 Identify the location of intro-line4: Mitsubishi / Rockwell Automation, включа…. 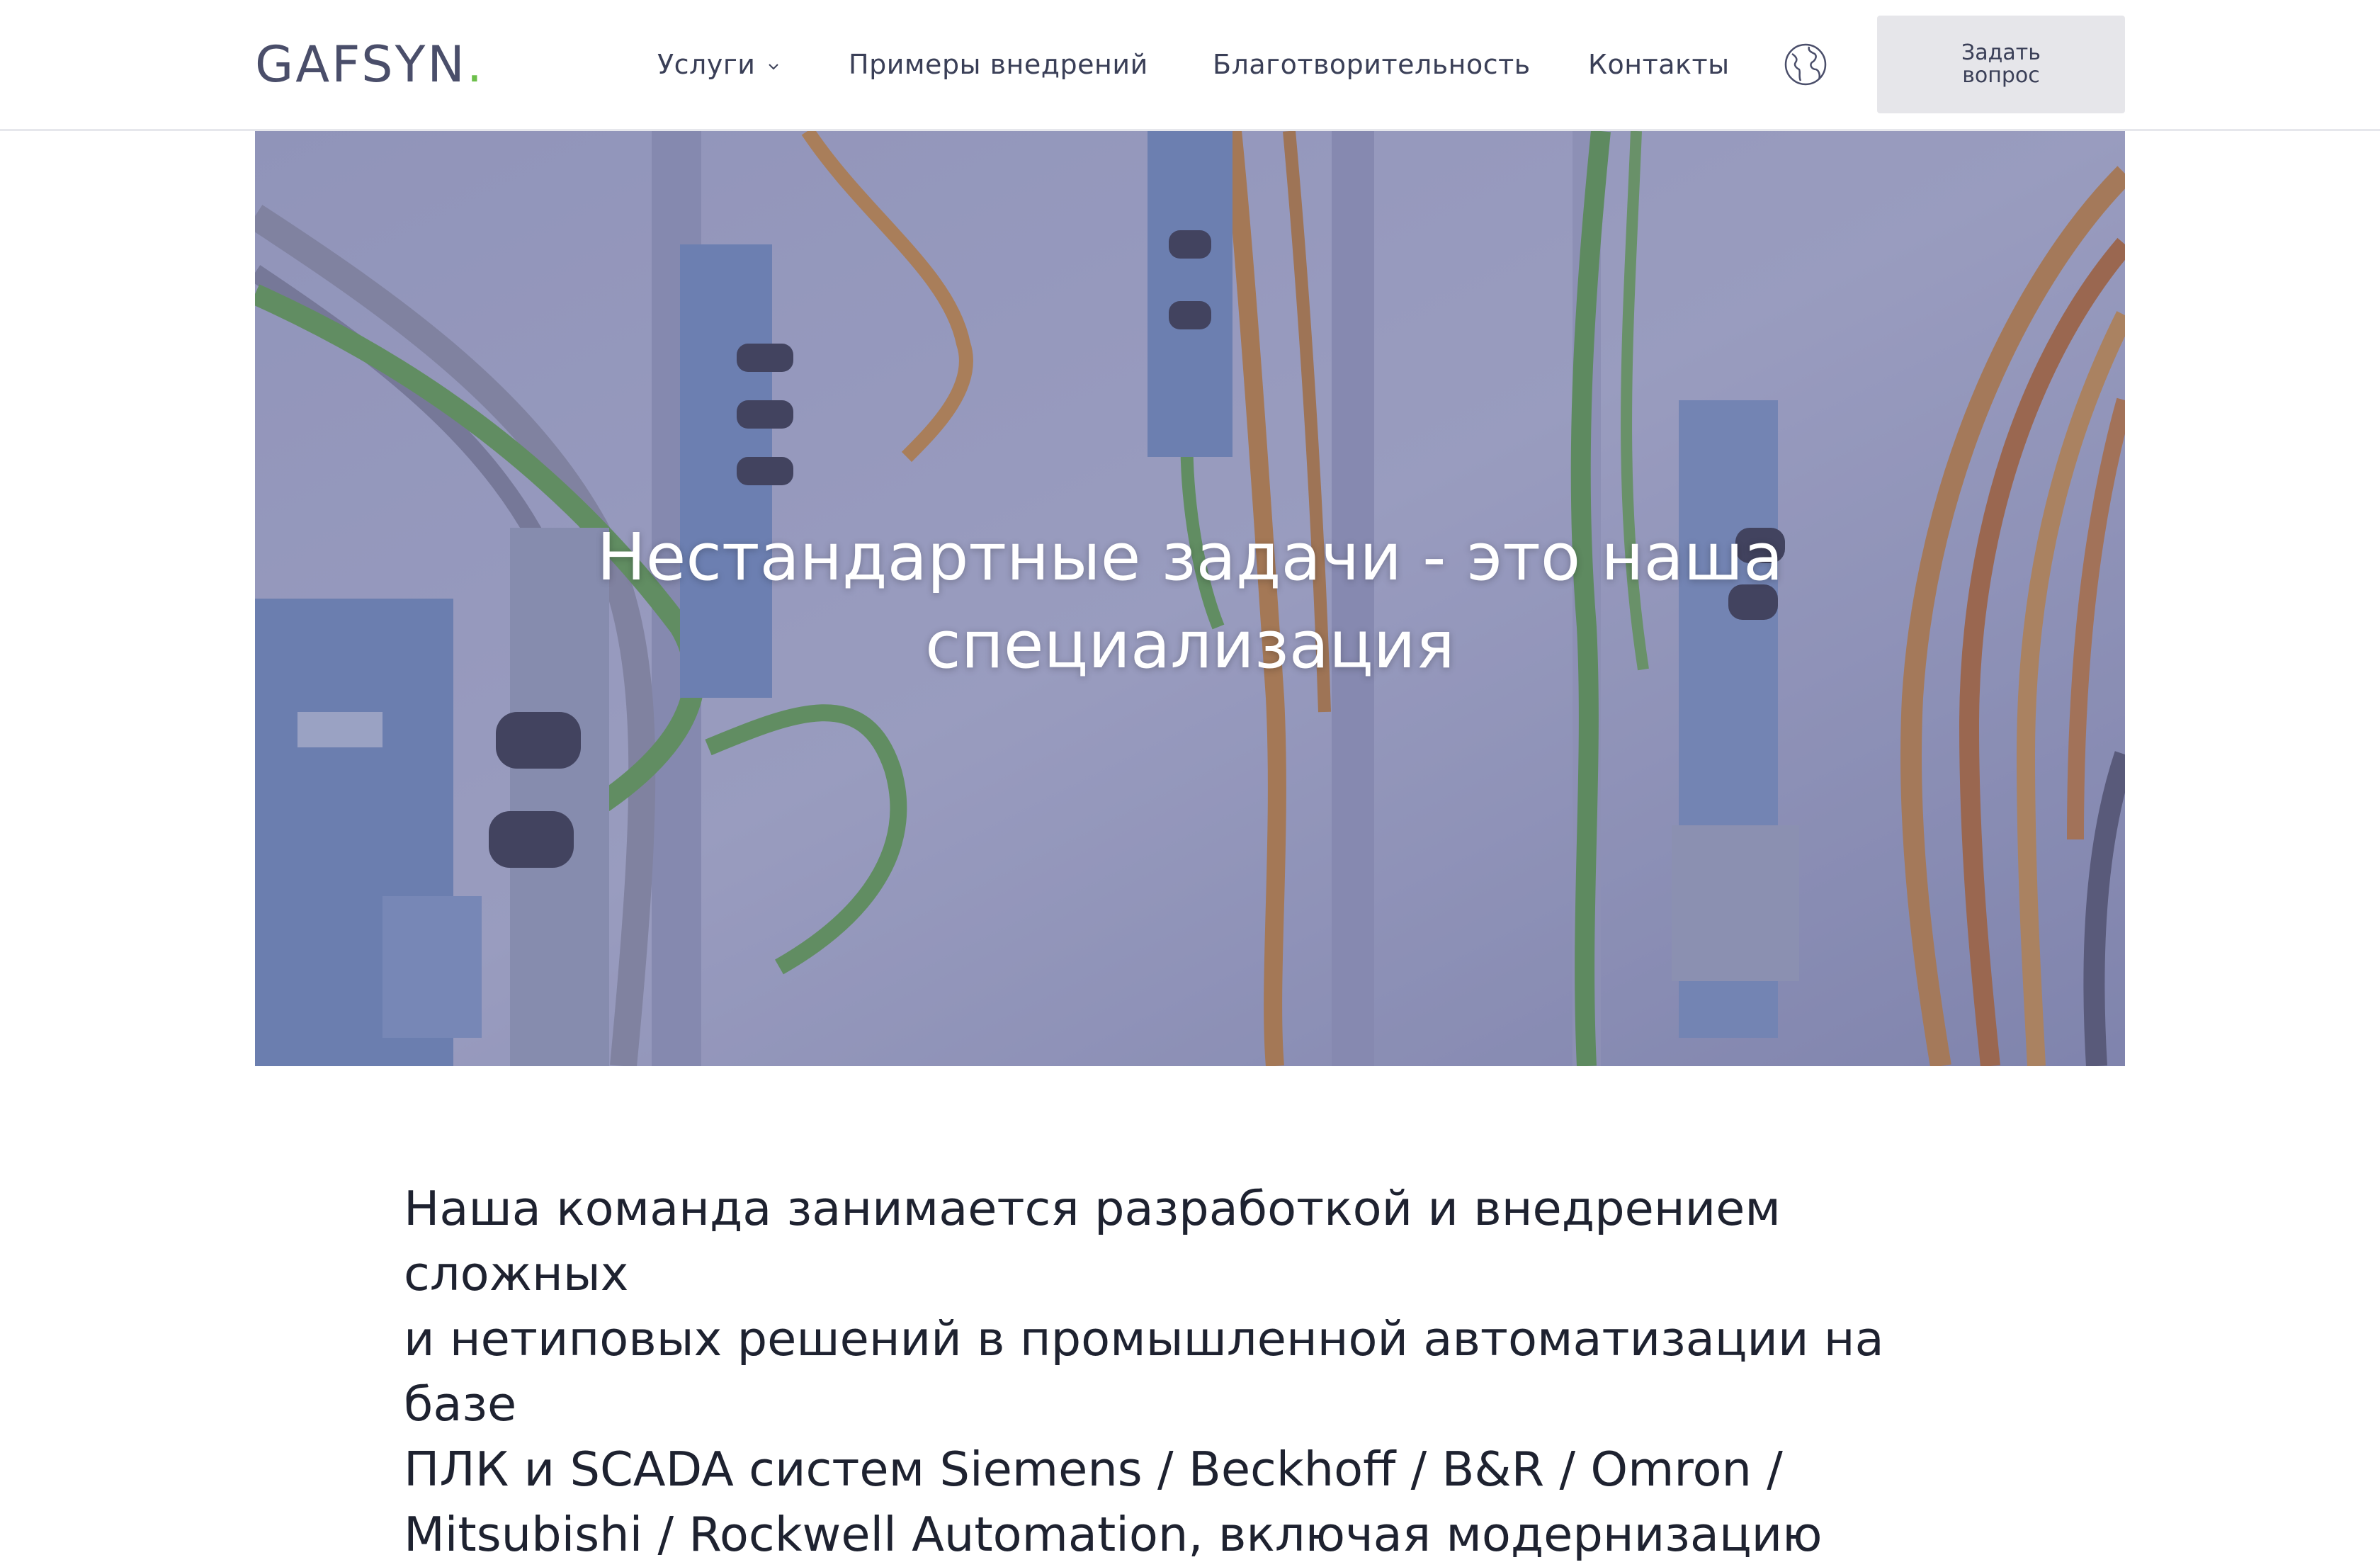
(1113, 1534).